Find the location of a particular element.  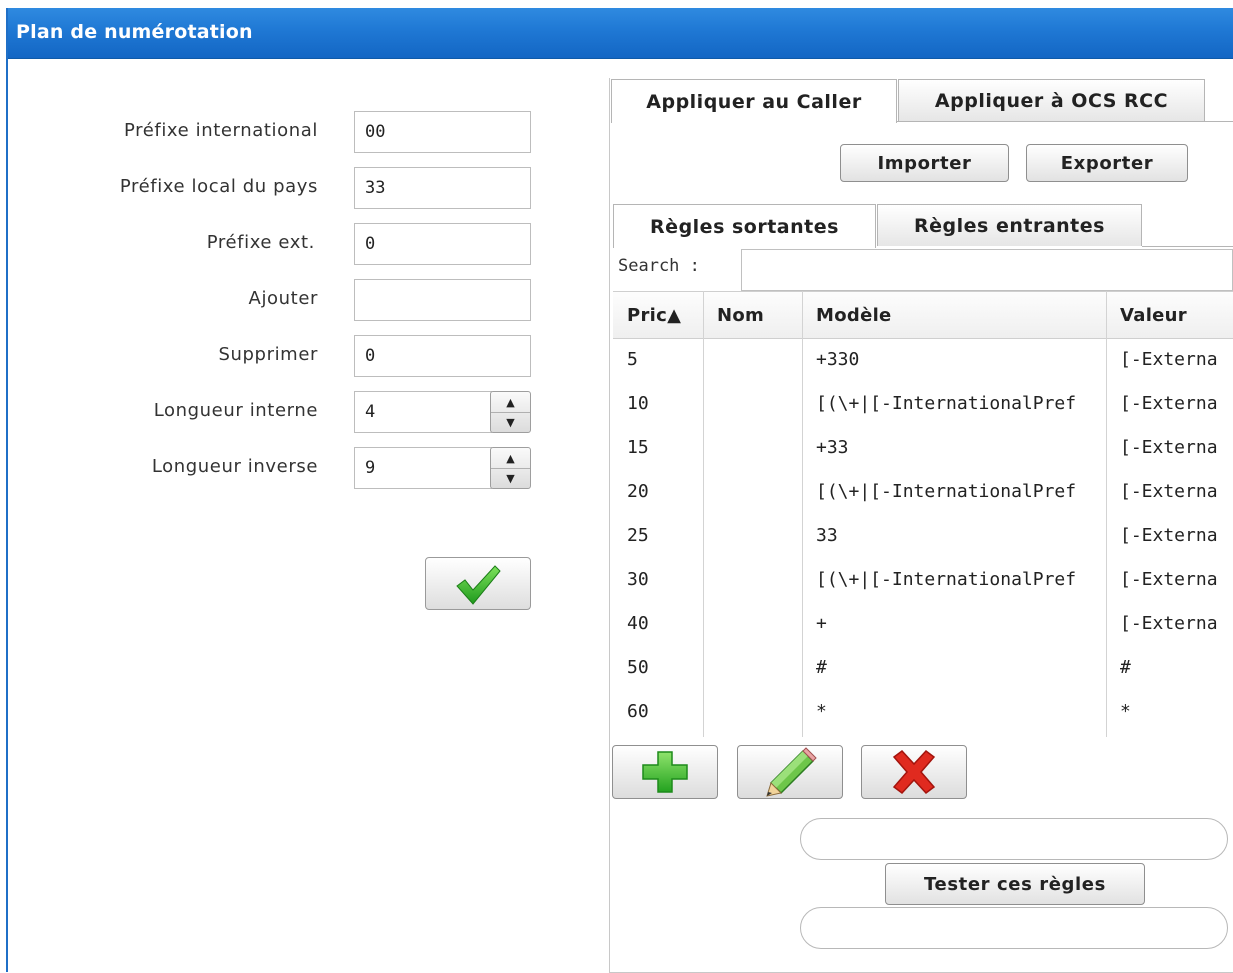

table-row: 10 [(\+|[-InternationalPref [-Externa is located at coordinates (923, 403).